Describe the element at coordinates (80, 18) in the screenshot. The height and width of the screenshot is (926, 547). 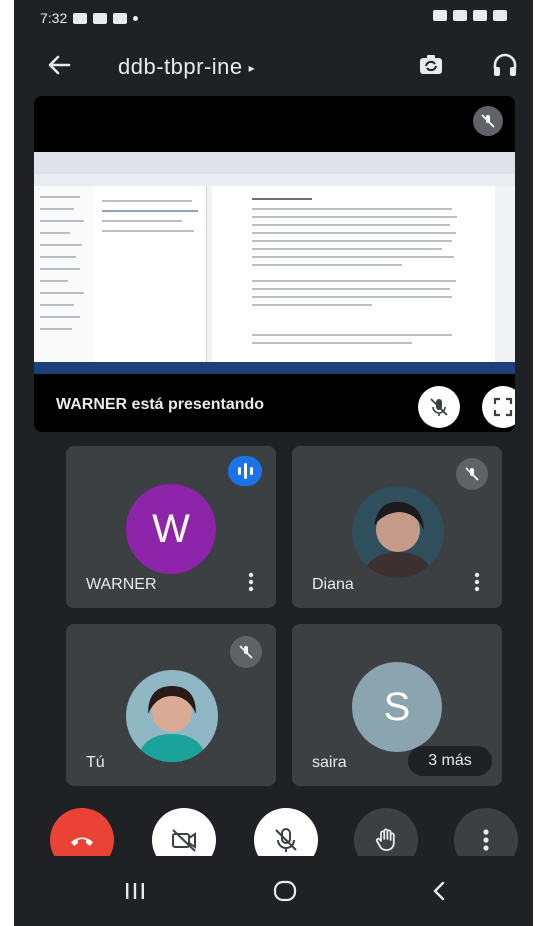
I see `gallery-icon` at that location.